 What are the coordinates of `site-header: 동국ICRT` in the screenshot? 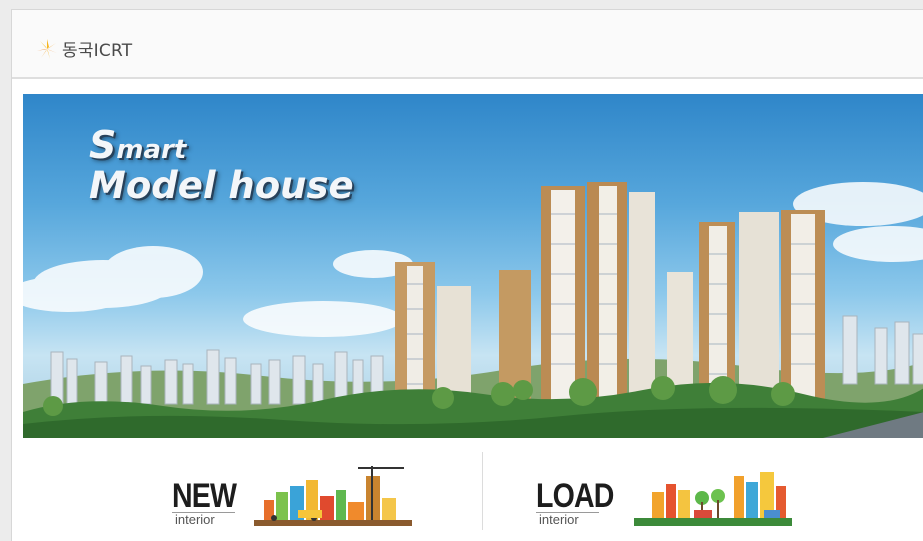 It's located at (467, 44).